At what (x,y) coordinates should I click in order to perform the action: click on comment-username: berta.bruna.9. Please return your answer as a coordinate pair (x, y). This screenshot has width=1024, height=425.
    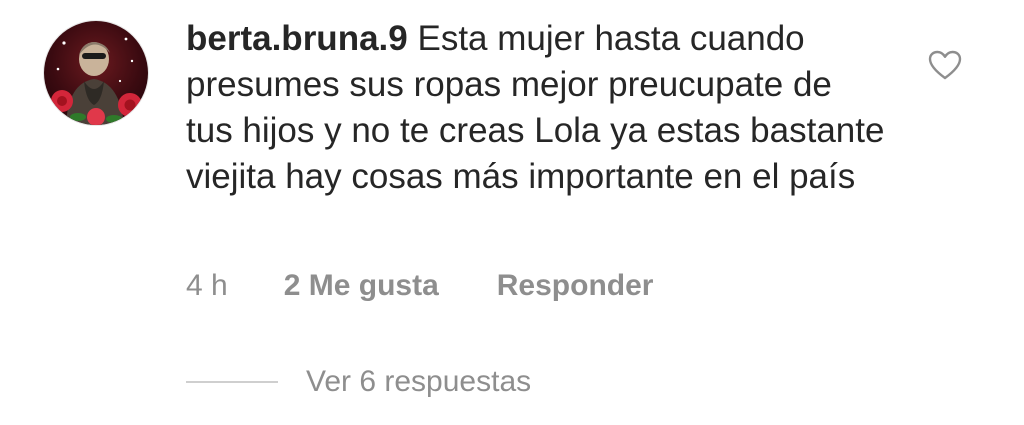
    Looking at the image, I should click on (297, 38).